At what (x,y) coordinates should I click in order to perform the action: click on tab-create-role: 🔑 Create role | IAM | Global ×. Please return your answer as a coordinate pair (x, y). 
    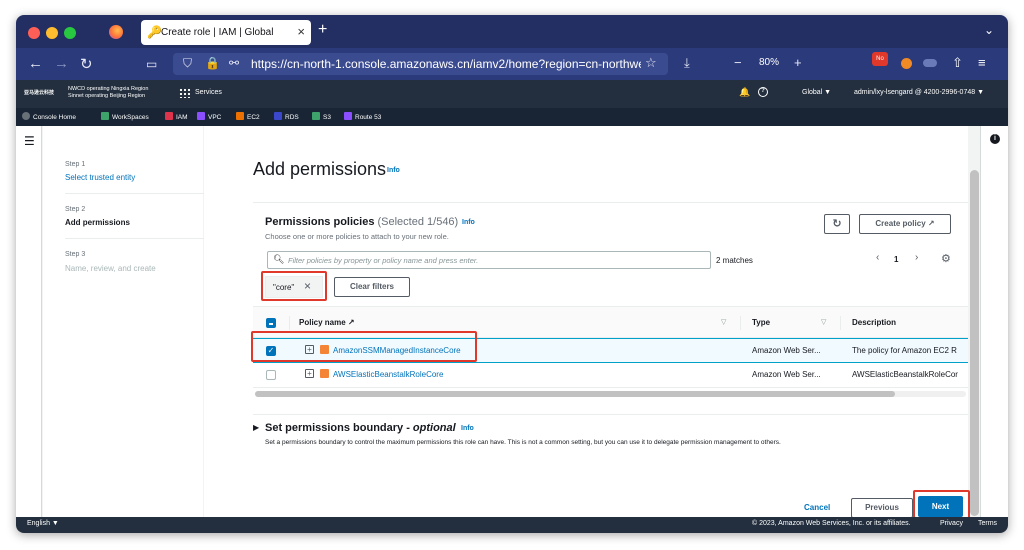
    Looking at the image, I should click on (226, 32).